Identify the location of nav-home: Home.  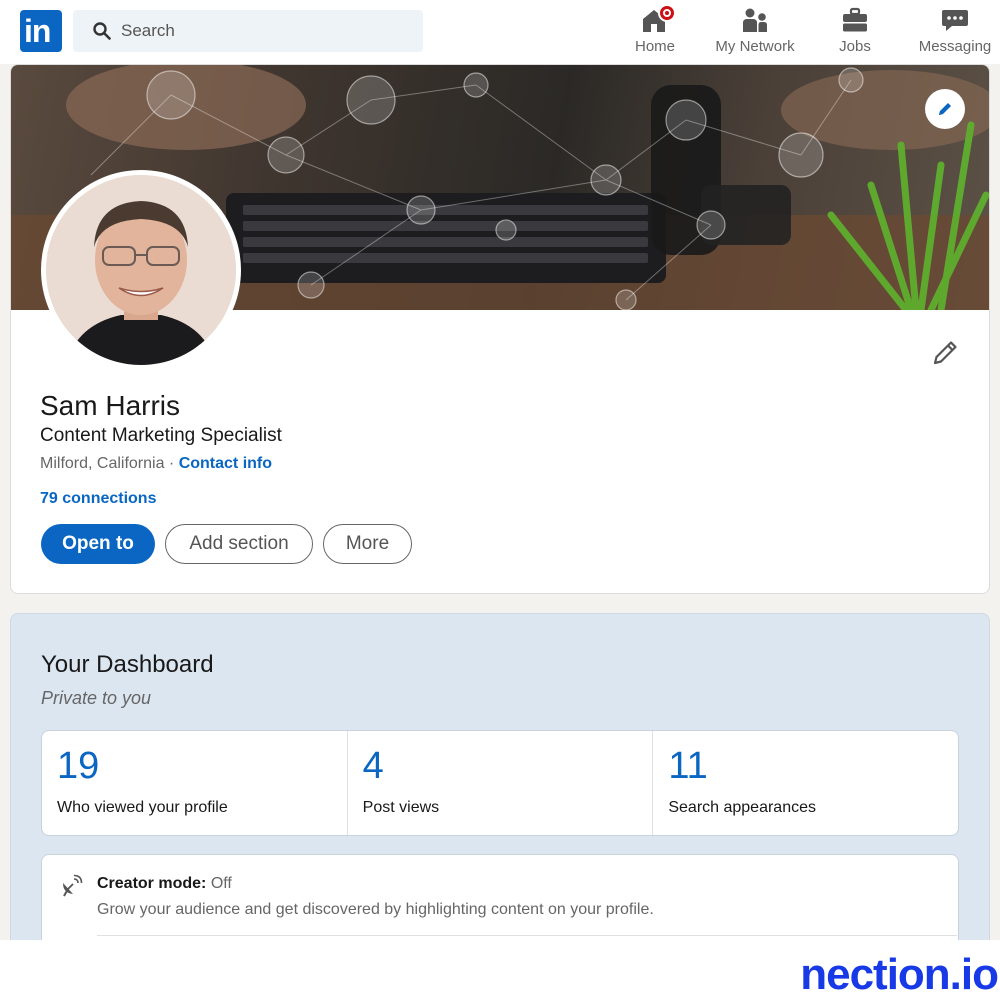
(655, 32).